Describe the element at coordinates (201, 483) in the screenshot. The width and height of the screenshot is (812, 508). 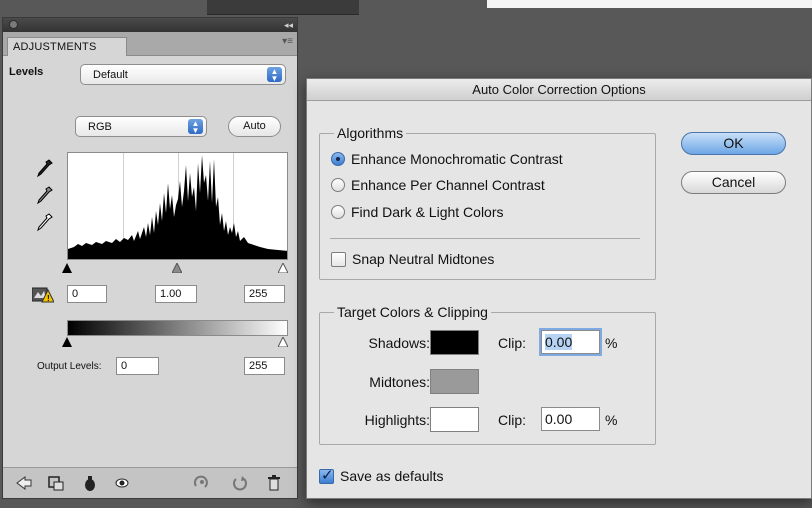
I see `previous-state-icon` at that location.